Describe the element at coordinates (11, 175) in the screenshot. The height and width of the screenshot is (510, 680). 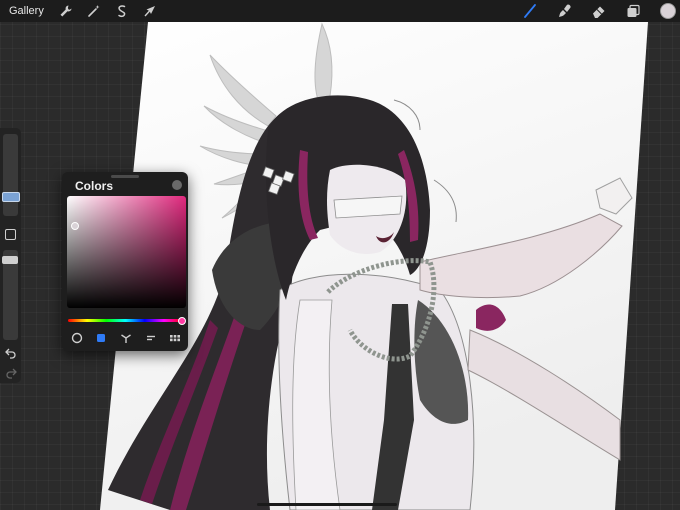
I see `brush-size-slider` at that location.